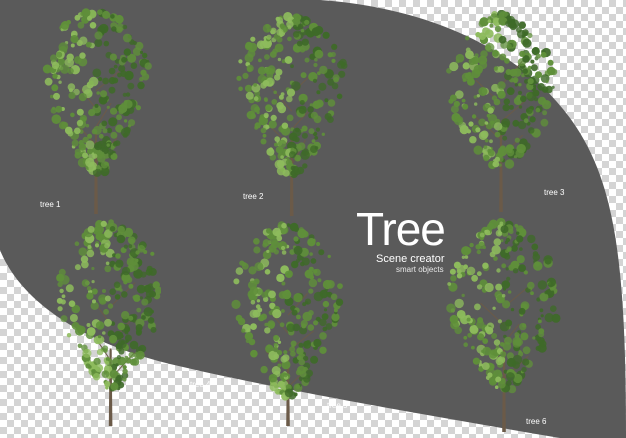  Describe the element at coordinates (253, 196) in the screenshot. I see `tree-2-label: tree 2` at that location.